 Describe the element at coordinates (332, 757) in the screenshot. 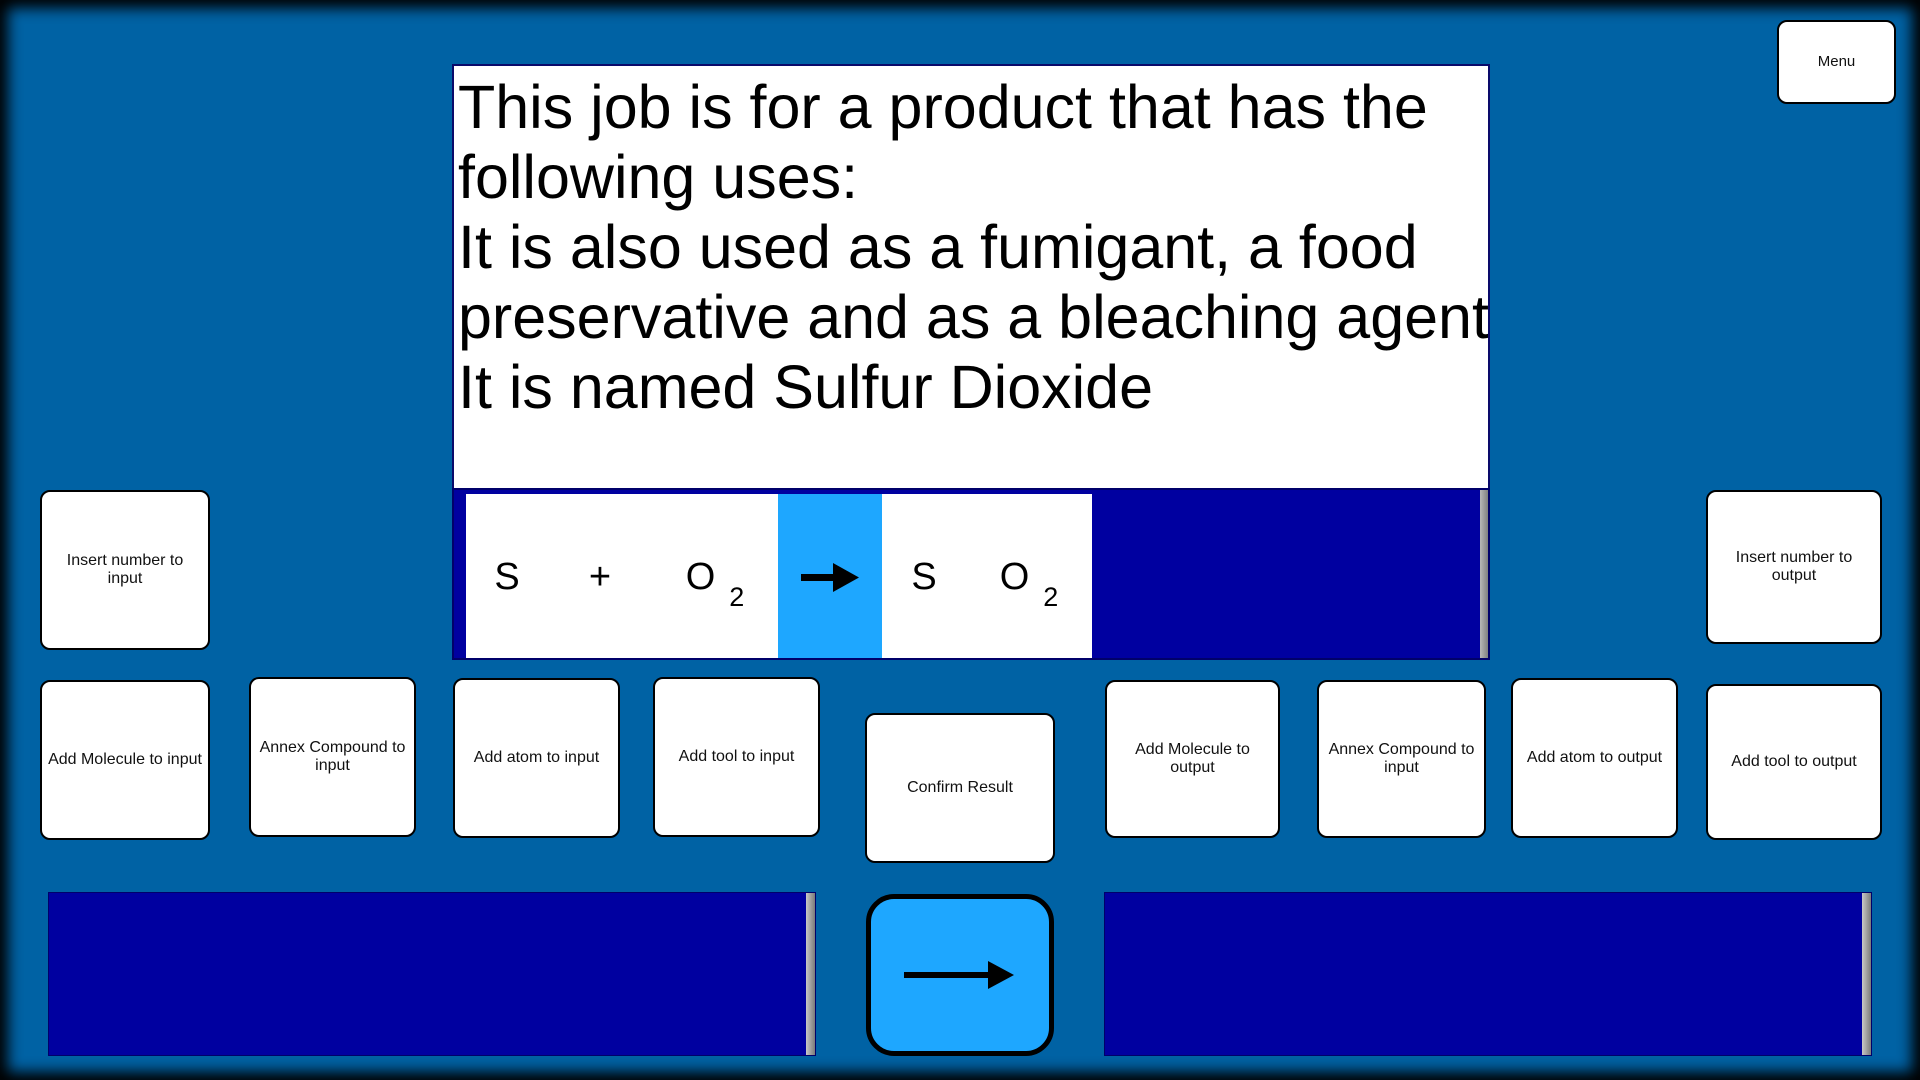

I see `annex-compound-input-button: Annex Compound to input` at that location.